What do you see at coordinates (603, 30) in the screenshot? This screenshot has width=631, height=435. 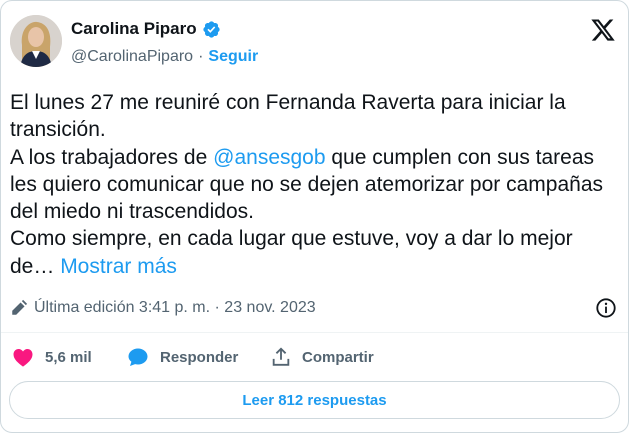 I see `x-logo-icon` at bounding box center [603, 30].